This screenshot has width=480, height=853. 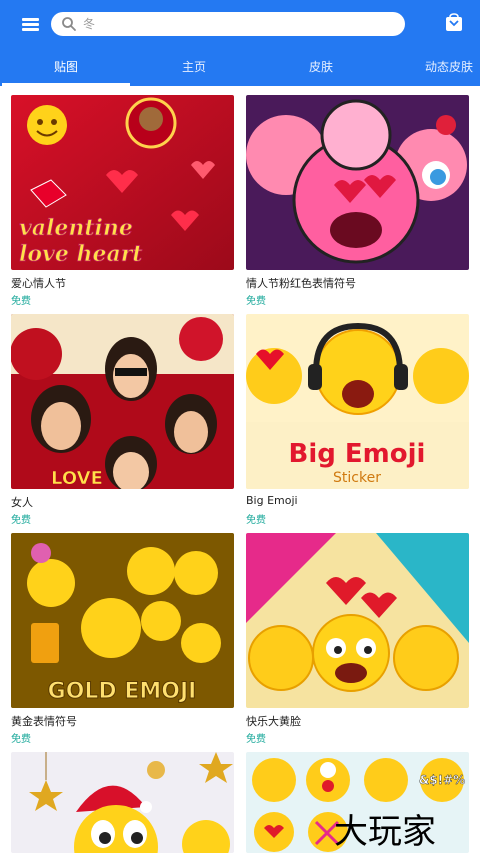 I want to click on tab-bar: 贴图 主页 皮肤 动态皮肤, so click(x=240, y=67).